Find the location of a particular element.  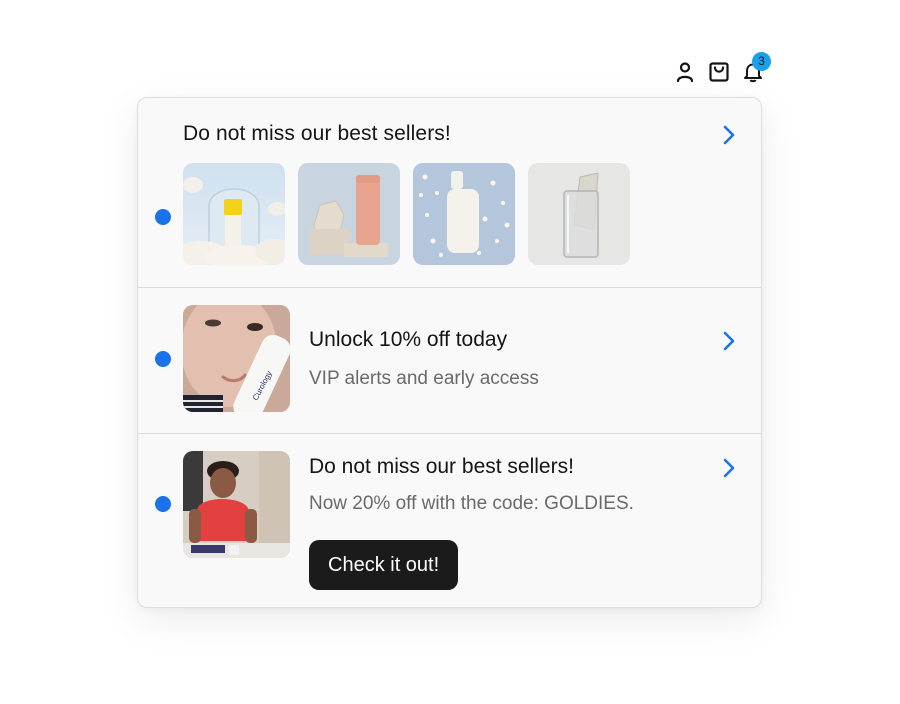

peach-tube-on-stone-image is located at coordinates (349, 214).